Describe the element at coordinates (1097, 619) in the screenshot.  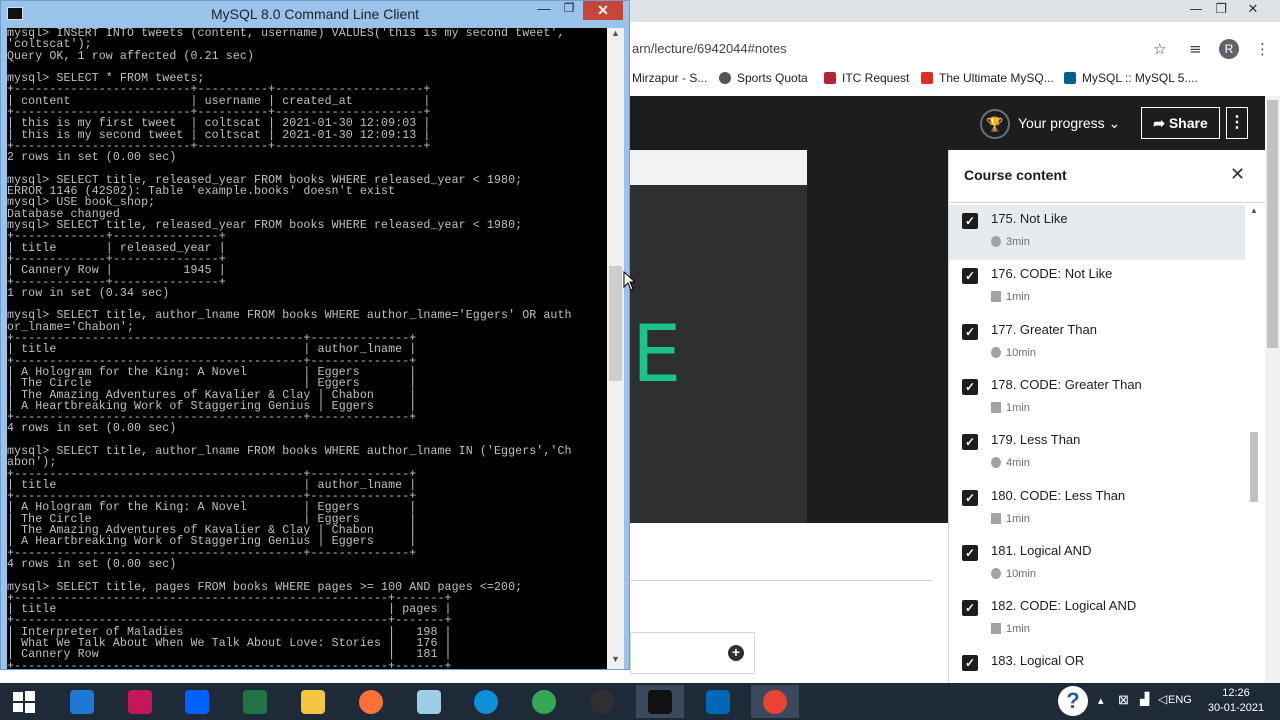
I see `lecture-item: ✓ 182. CODE: Logical AND 1min` at that location.